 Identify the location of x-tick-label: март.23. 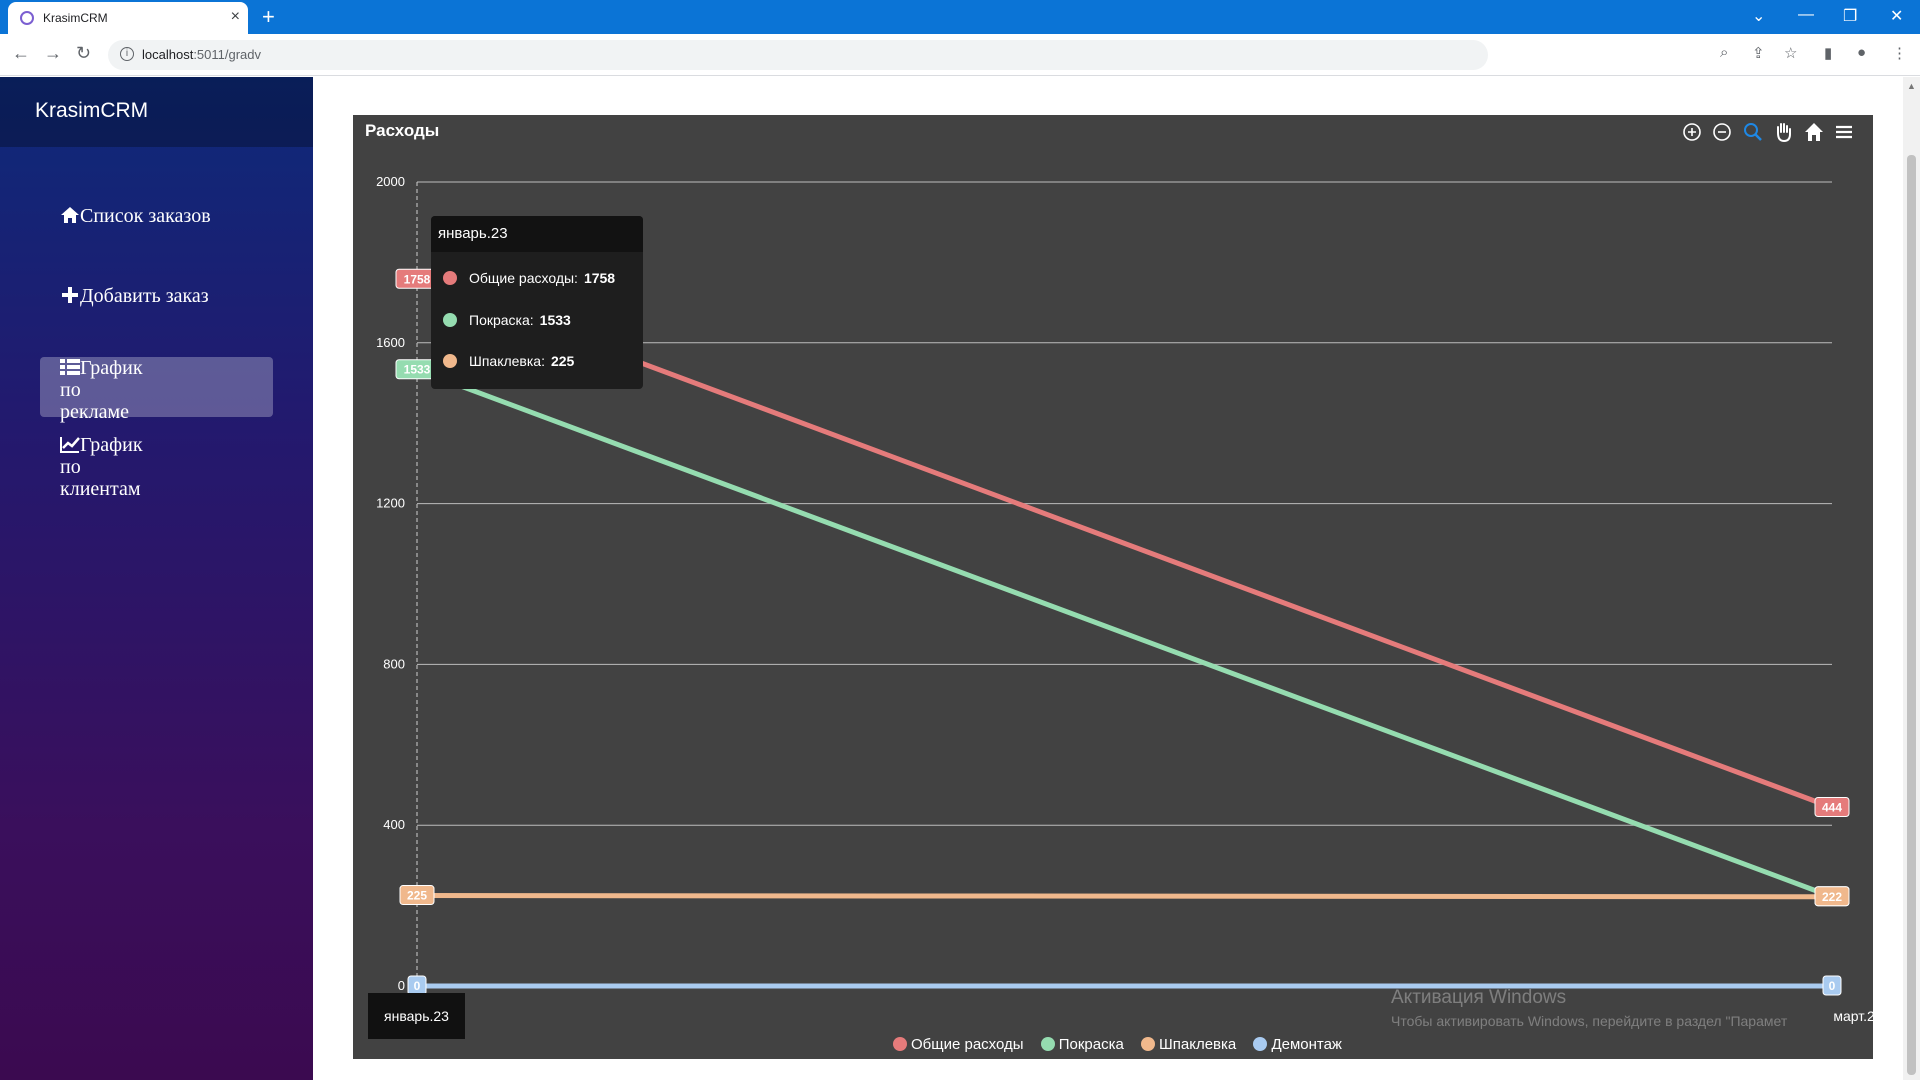
(1857, 1016).